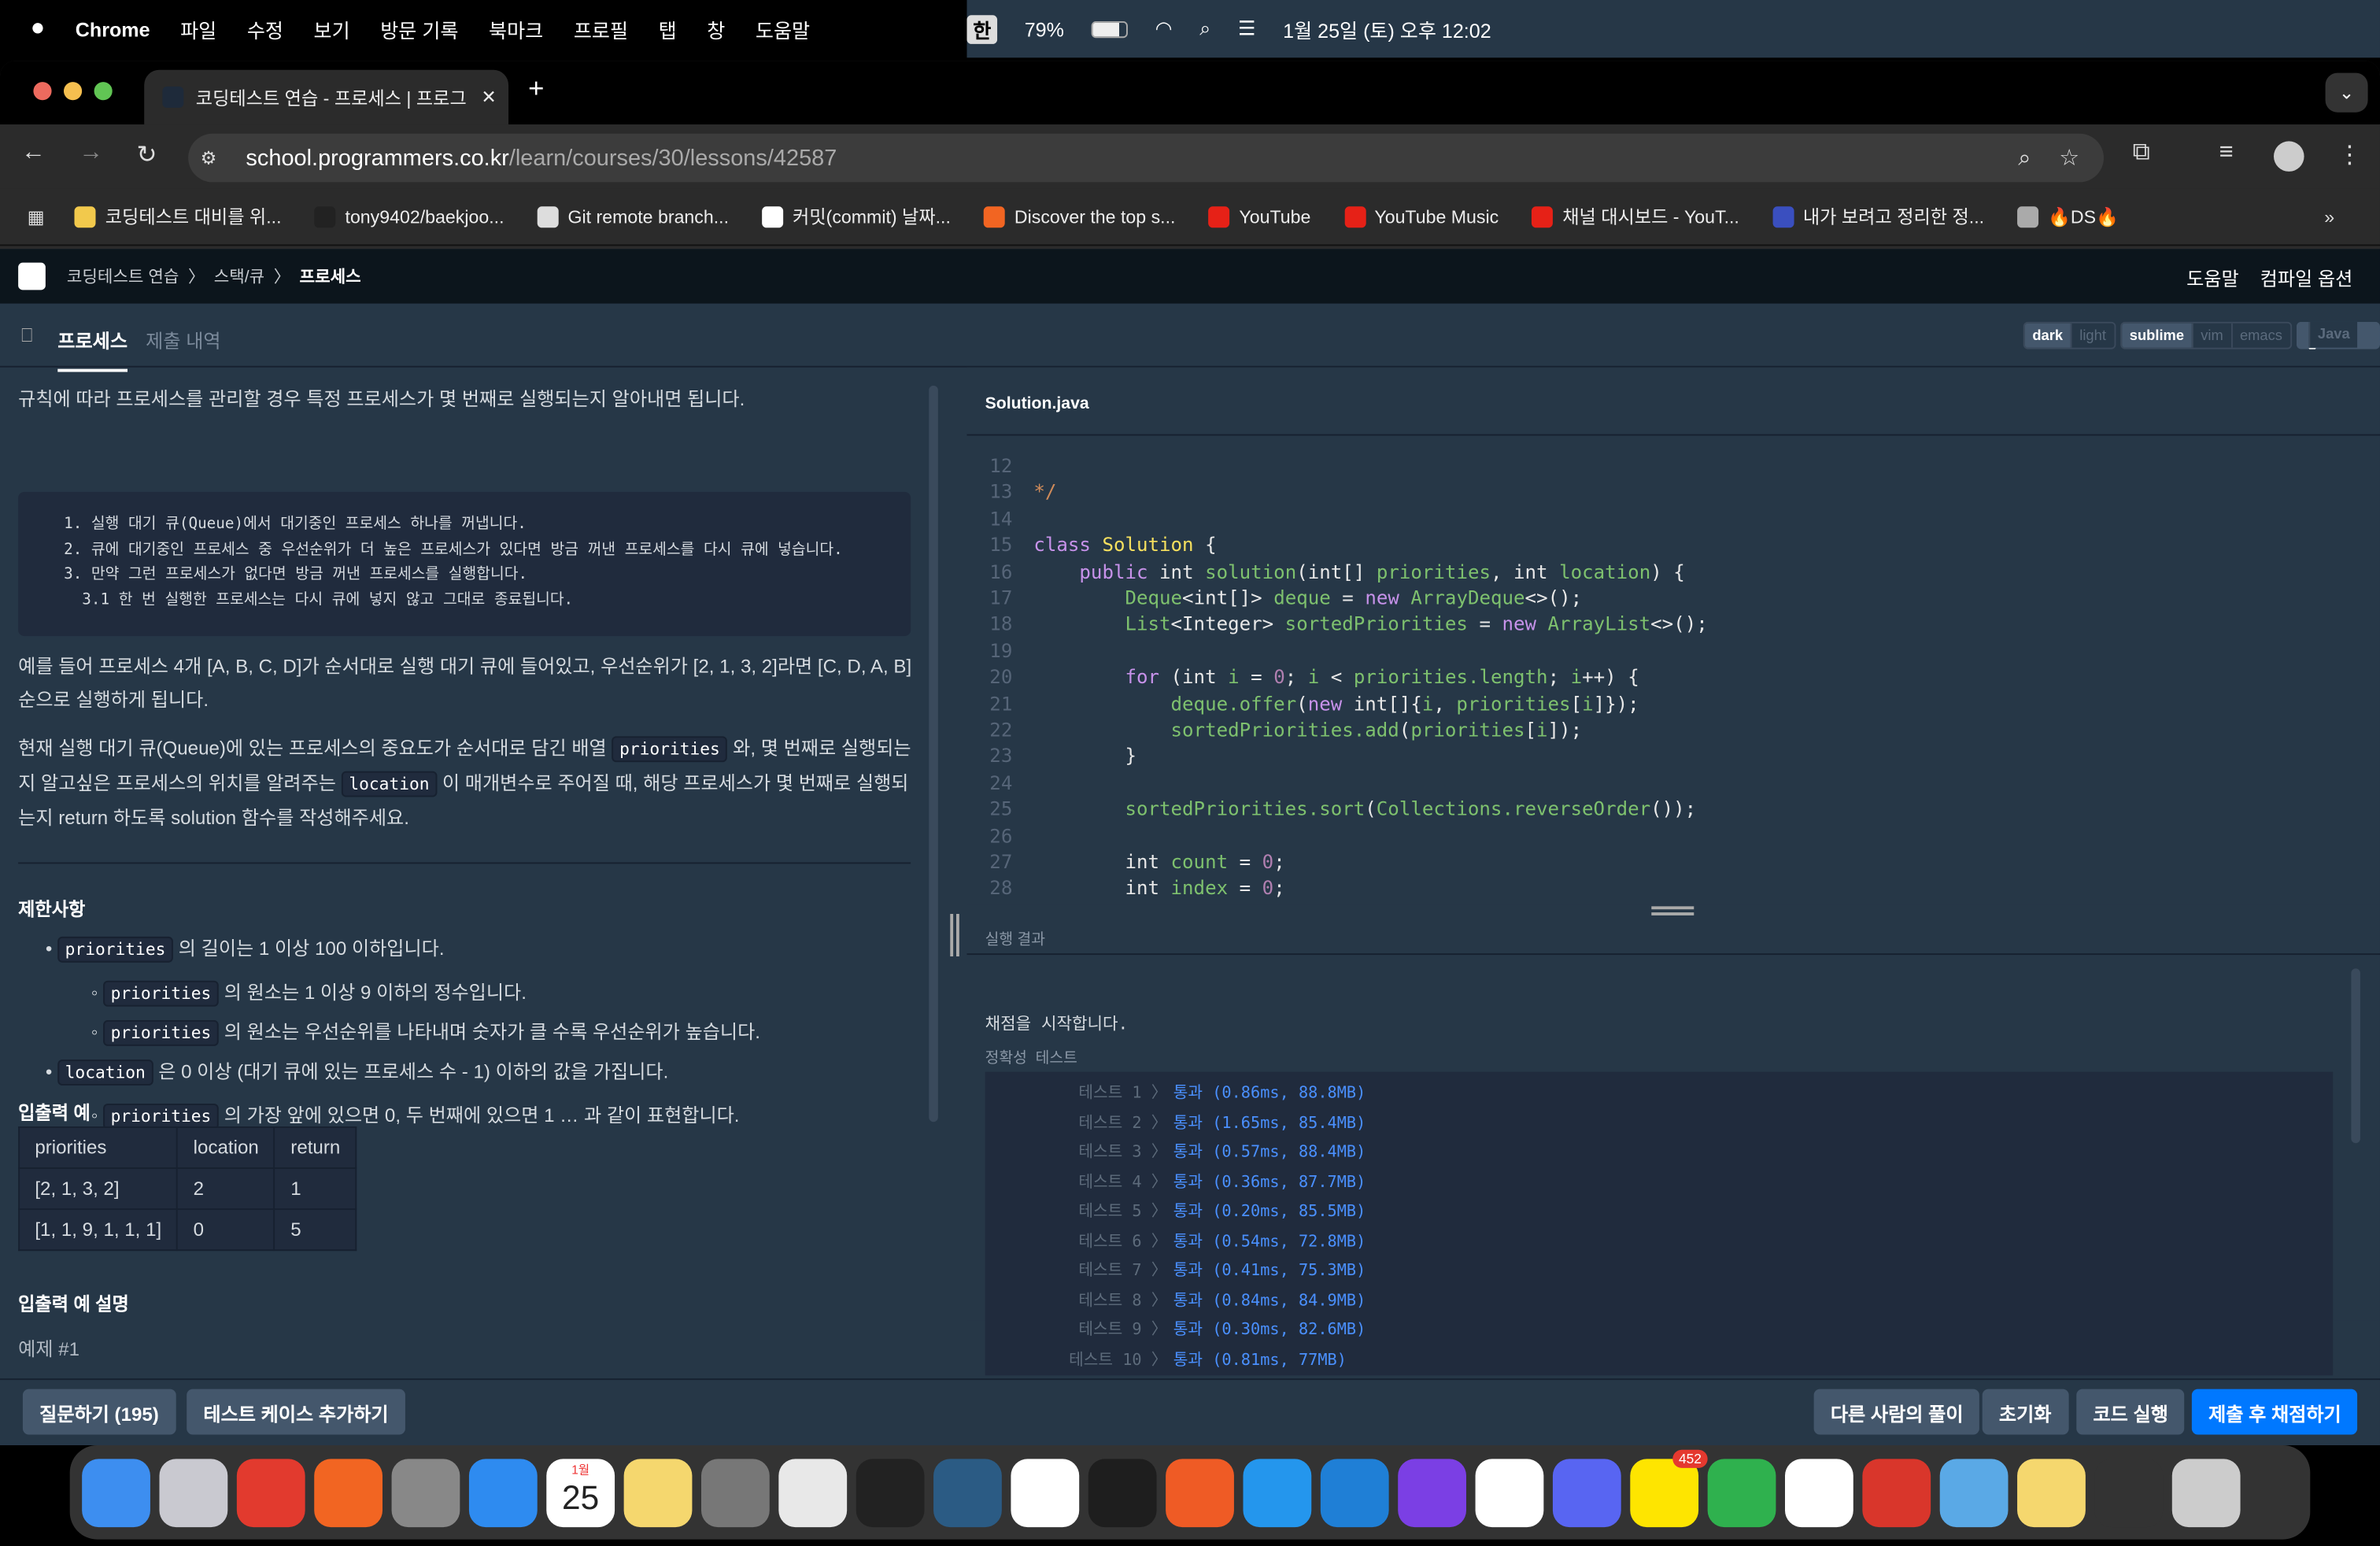 This screenshot has width=2380, height=1546. Describe the element at coordinates (933, 754) in the screenshot. I see `description-scrollbar` at that location.